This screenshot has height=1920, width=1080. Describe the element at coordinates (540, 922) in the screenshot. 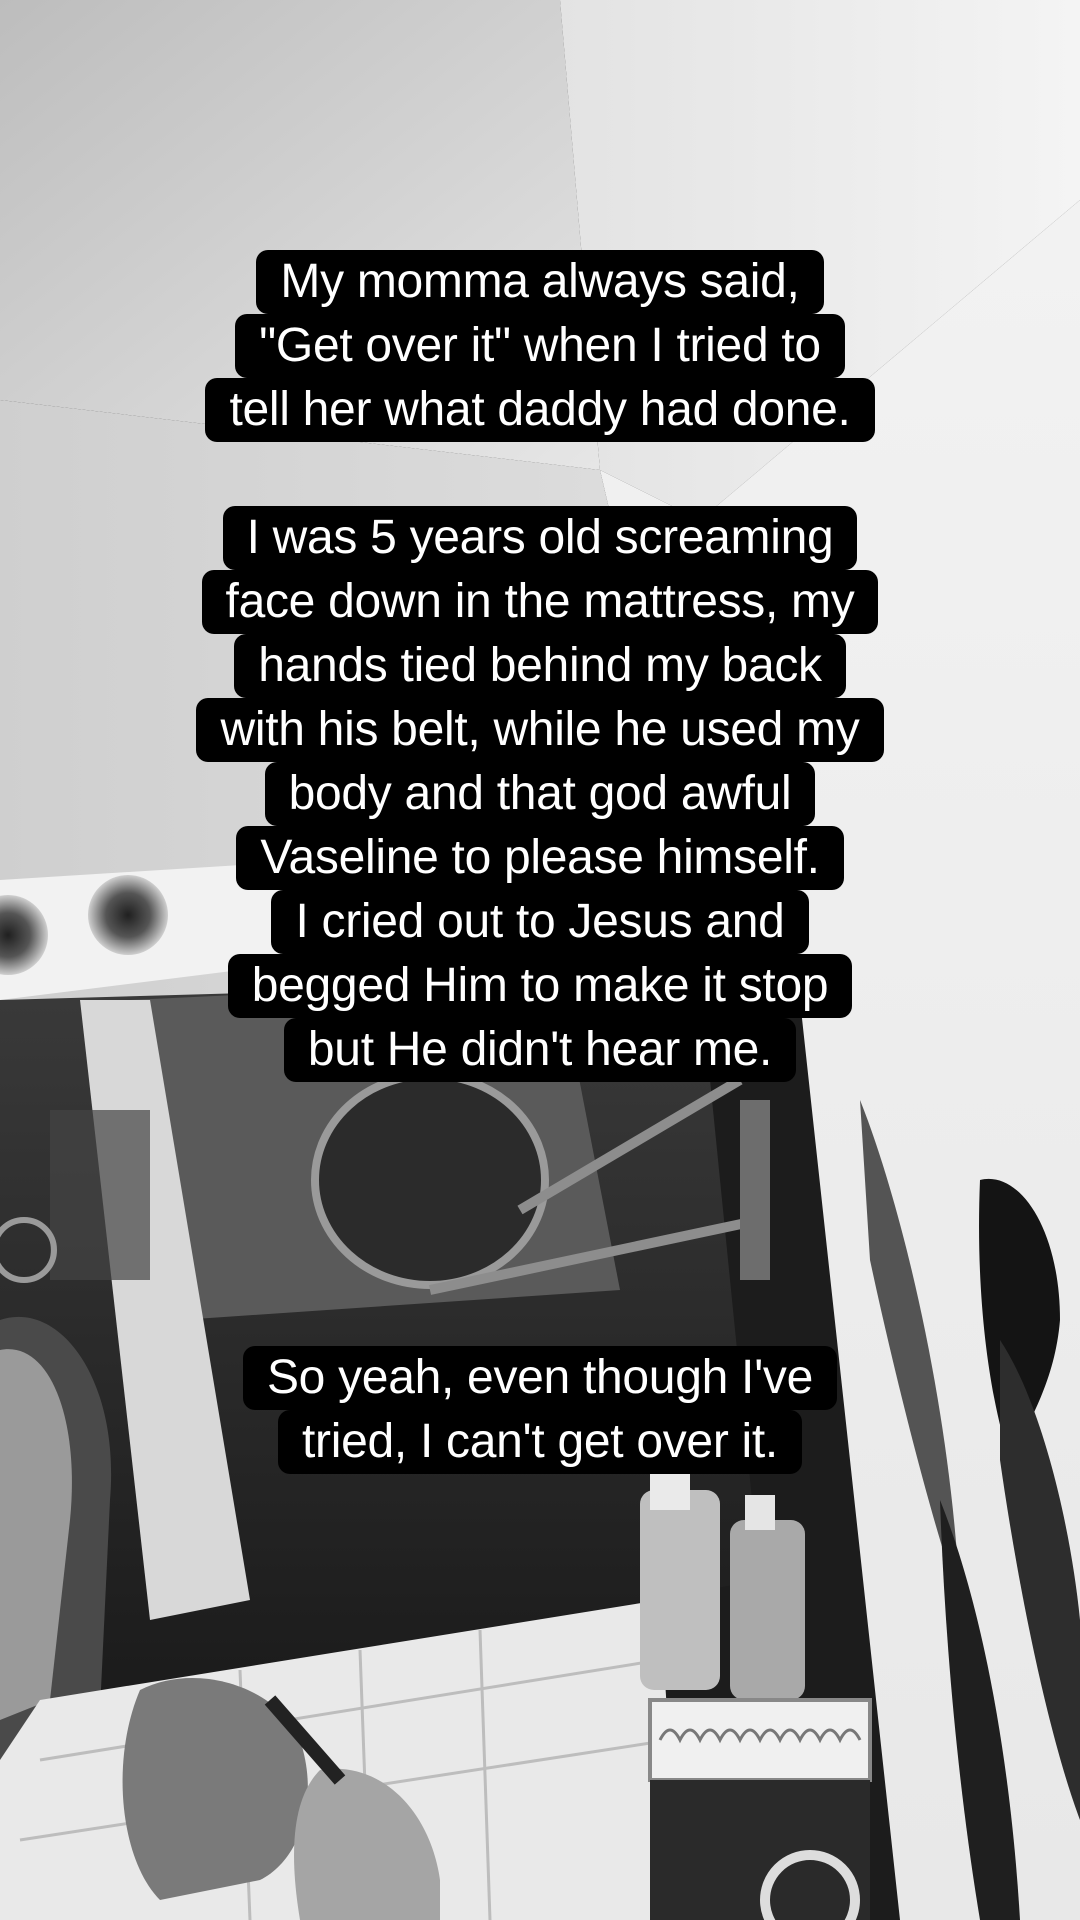

I see `caption-line: I cried out to Jesus and` at that location.